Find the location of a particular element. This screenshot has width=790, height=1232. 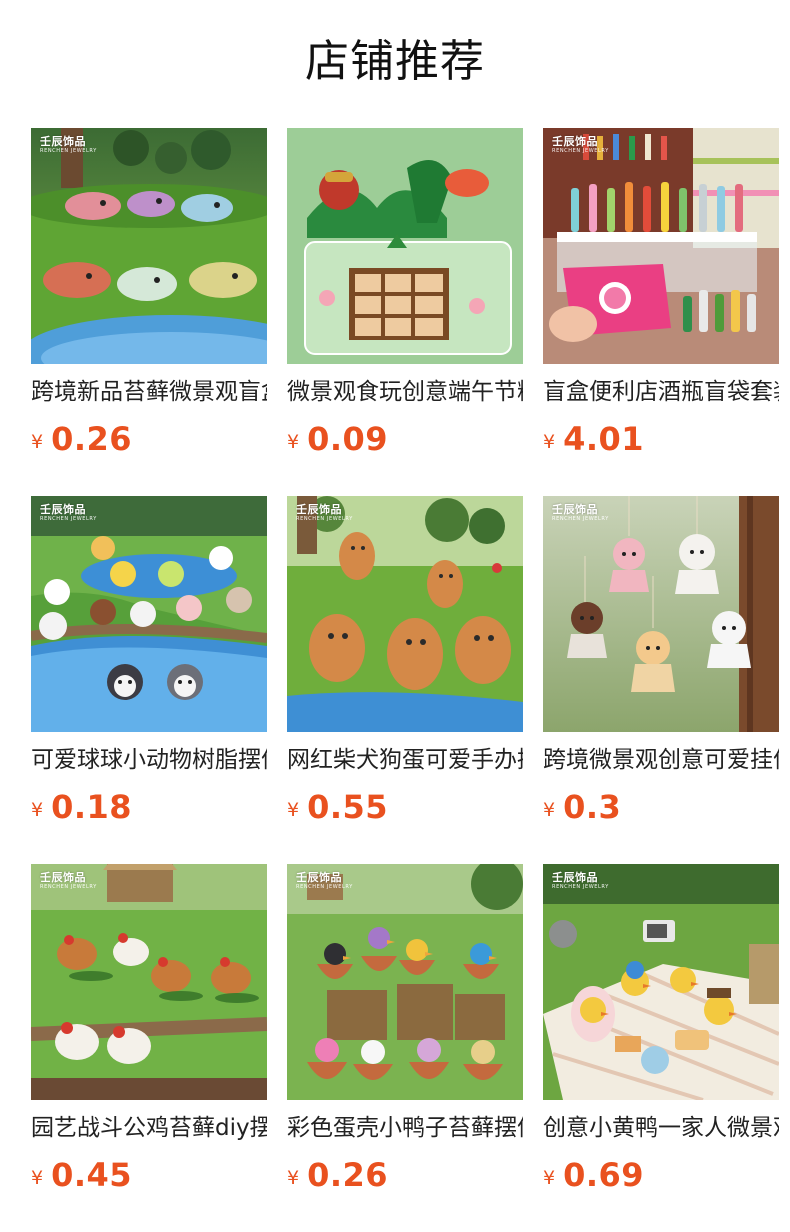

price-amount: 0.55 is located at coordinates (348, 807).